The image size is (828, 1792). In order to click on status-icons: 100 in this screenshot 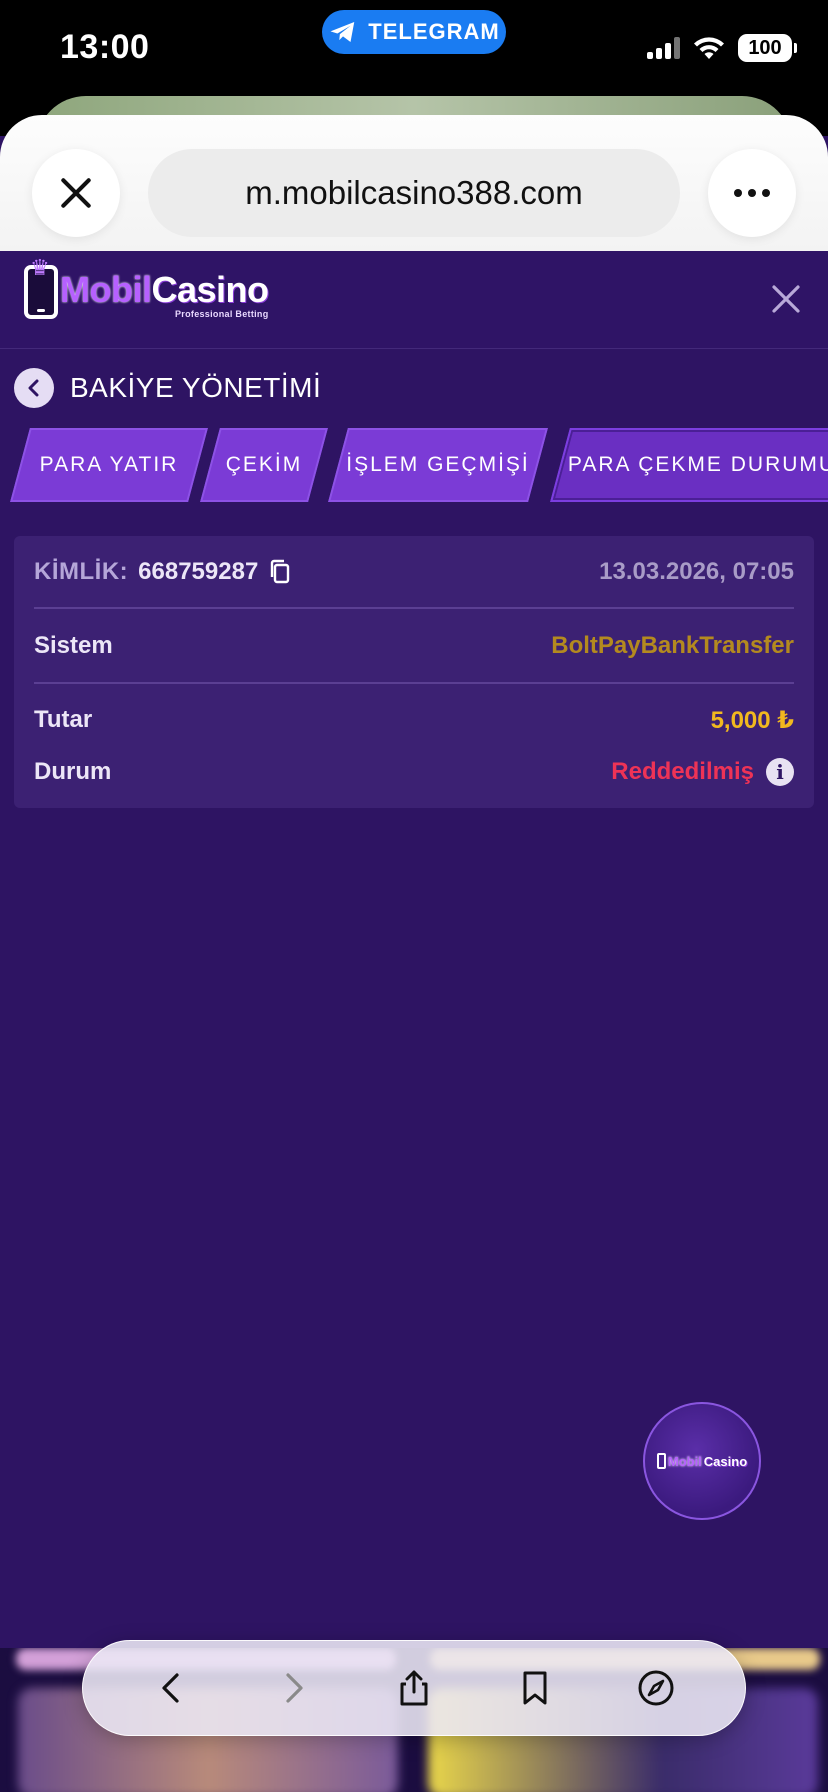, I will do `click(722, 48)`.